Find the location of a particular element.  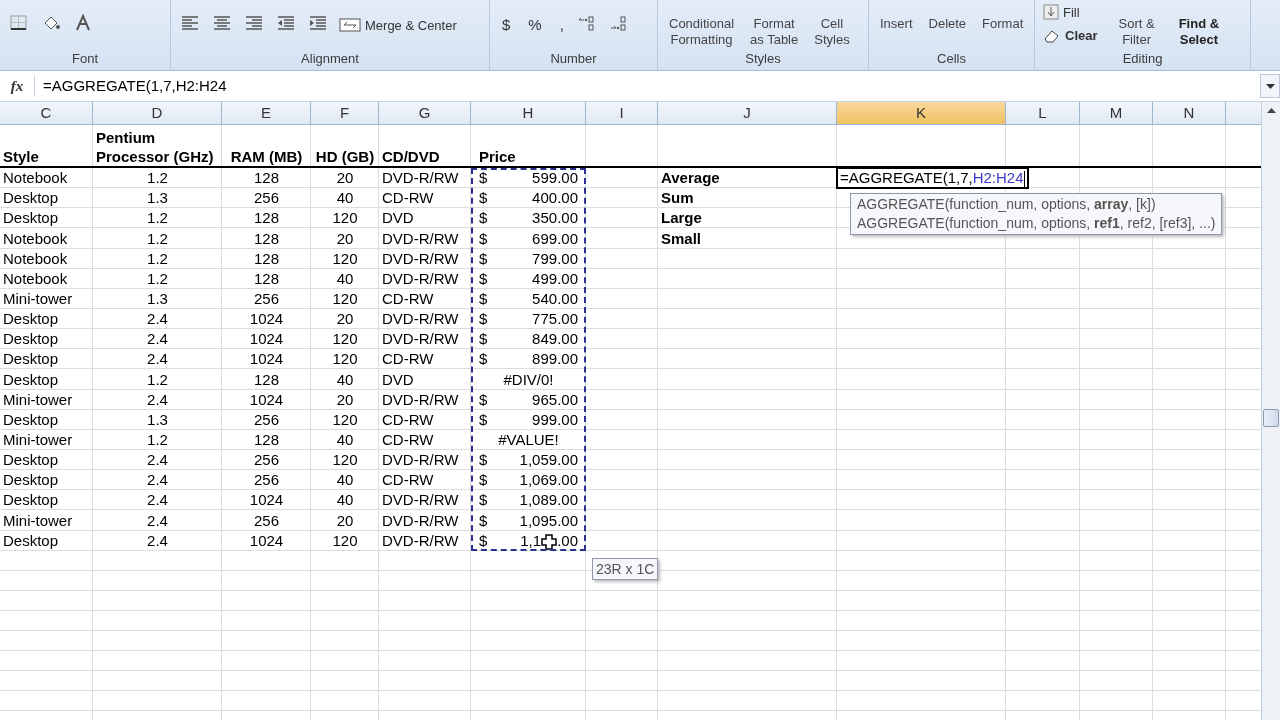

column-header: E is located at coordinates (266, 113).